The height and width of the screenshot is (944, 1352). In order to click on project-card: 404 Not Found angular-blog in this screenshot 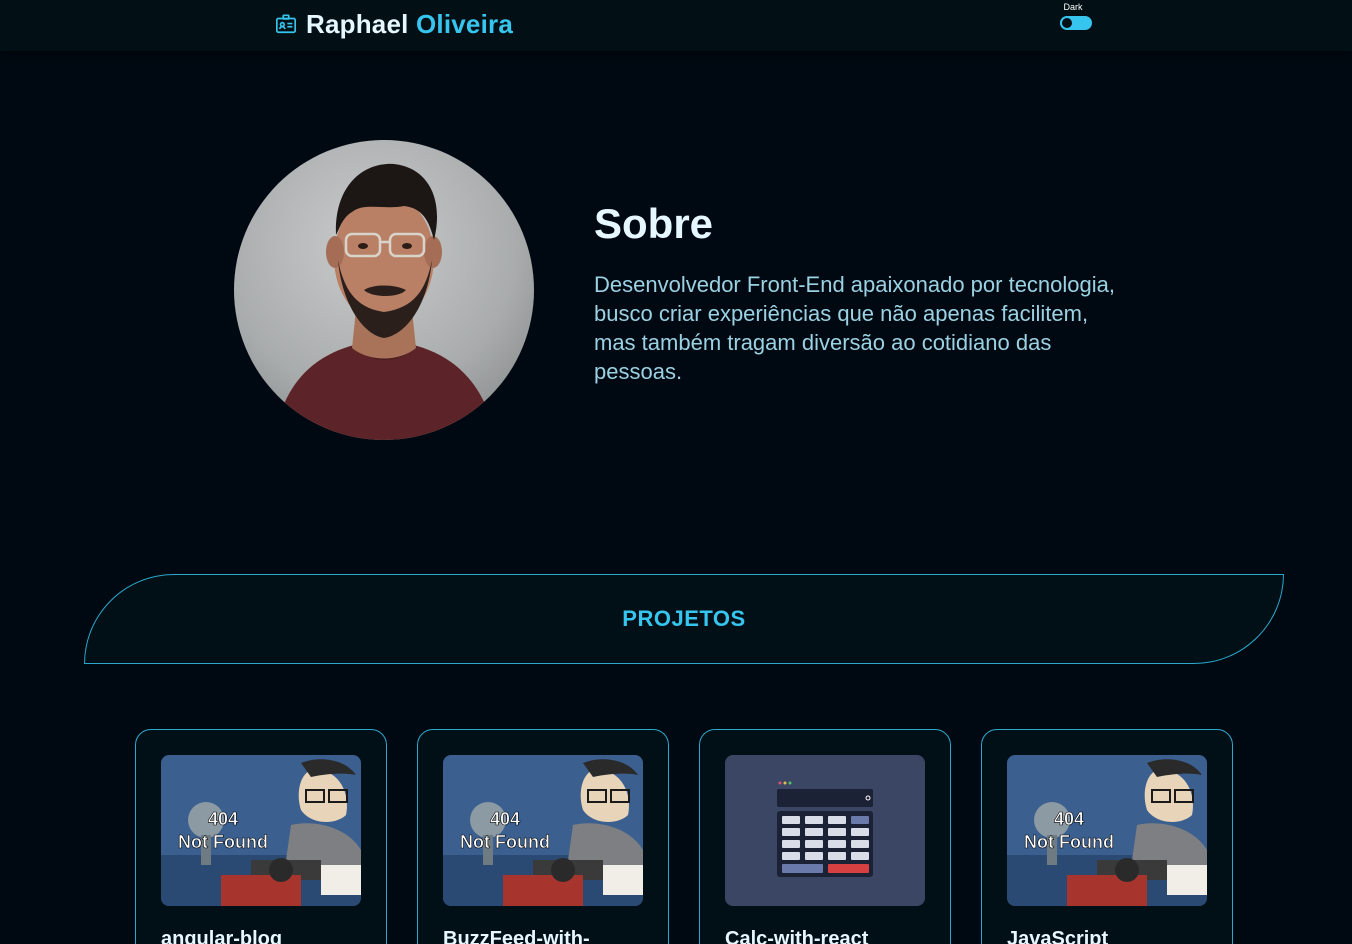, I will do `click(261, 836)`.